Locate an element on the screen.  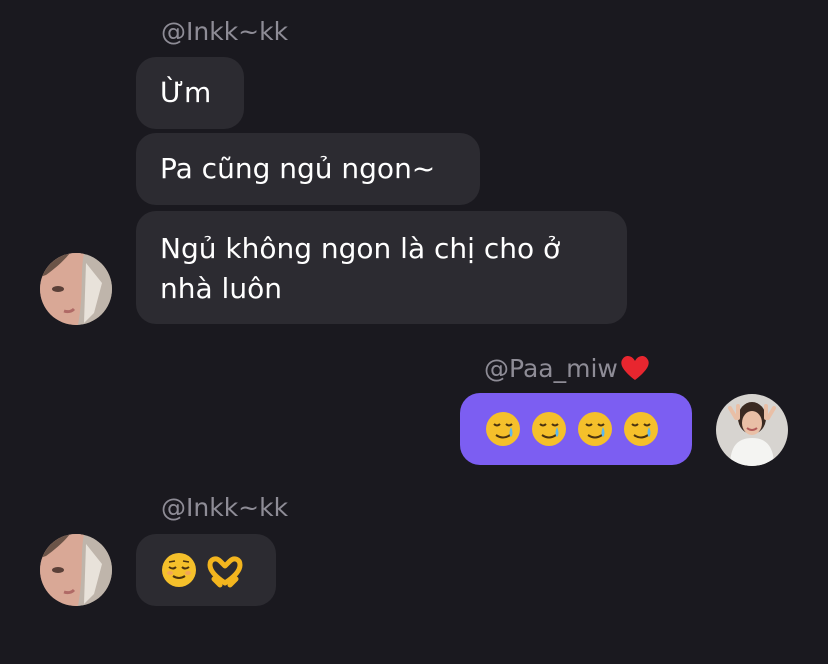
sender-name-paa-miw: @Paa_miw is located at coordinates (567, 369).